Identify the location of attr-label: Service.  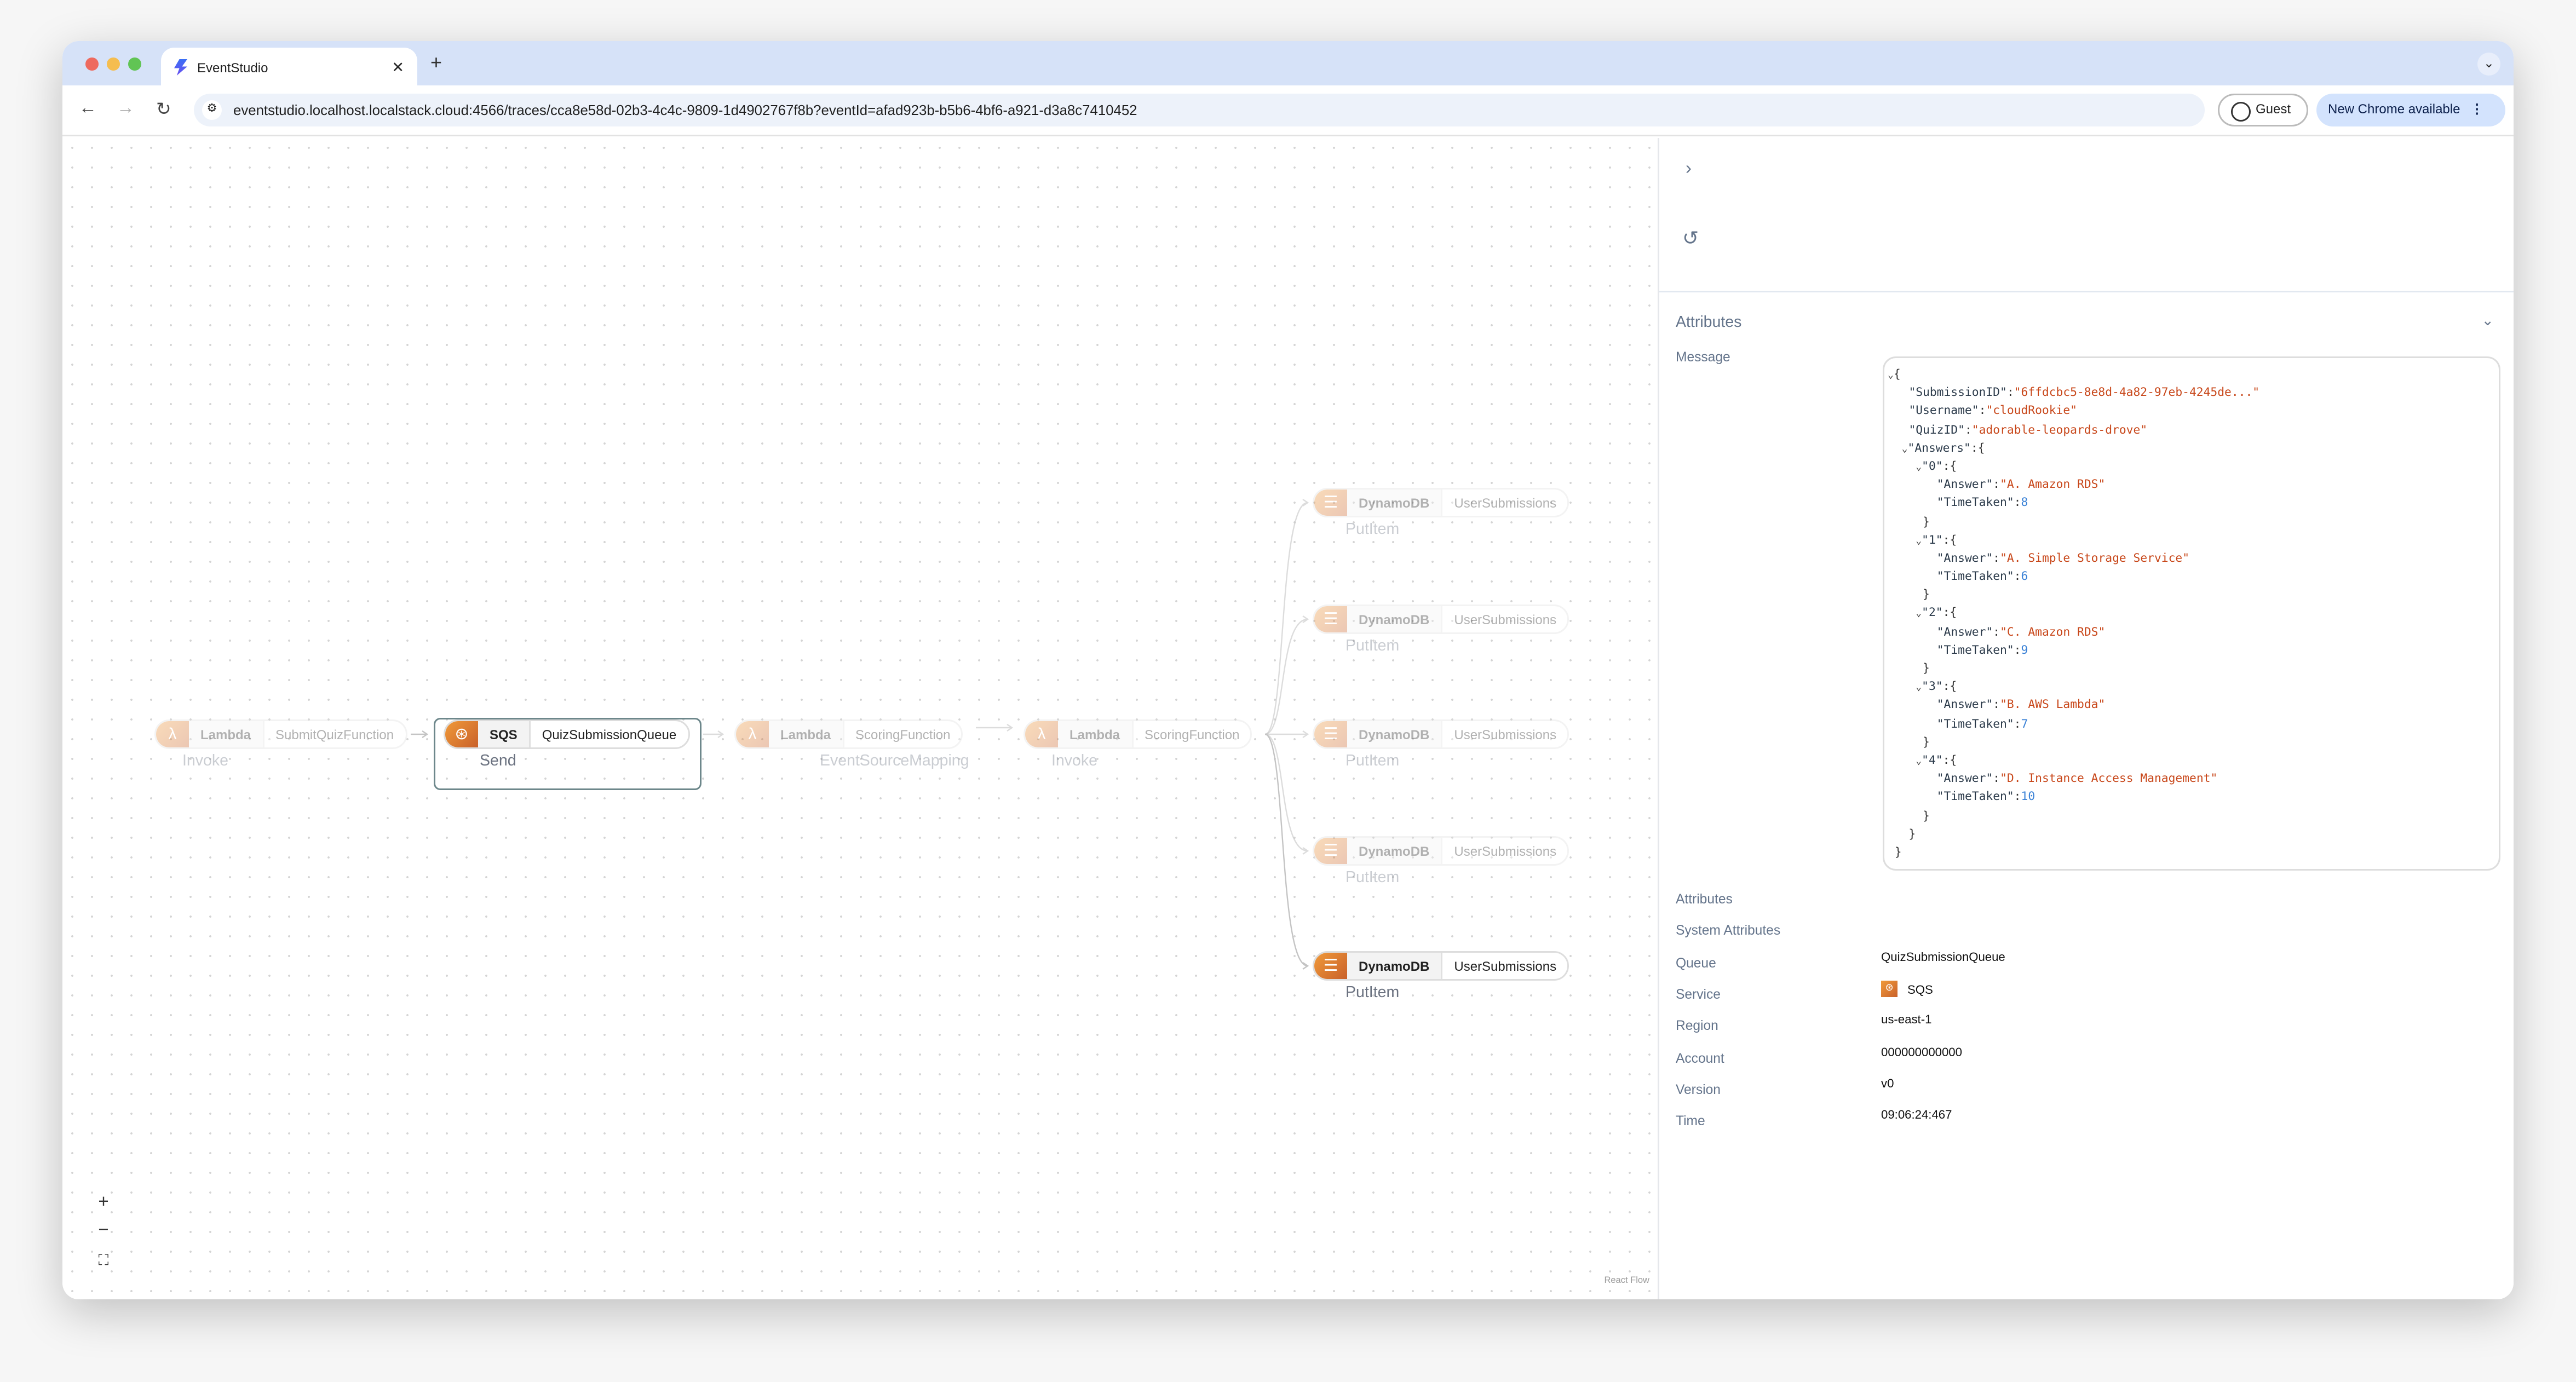
(1698, 994).